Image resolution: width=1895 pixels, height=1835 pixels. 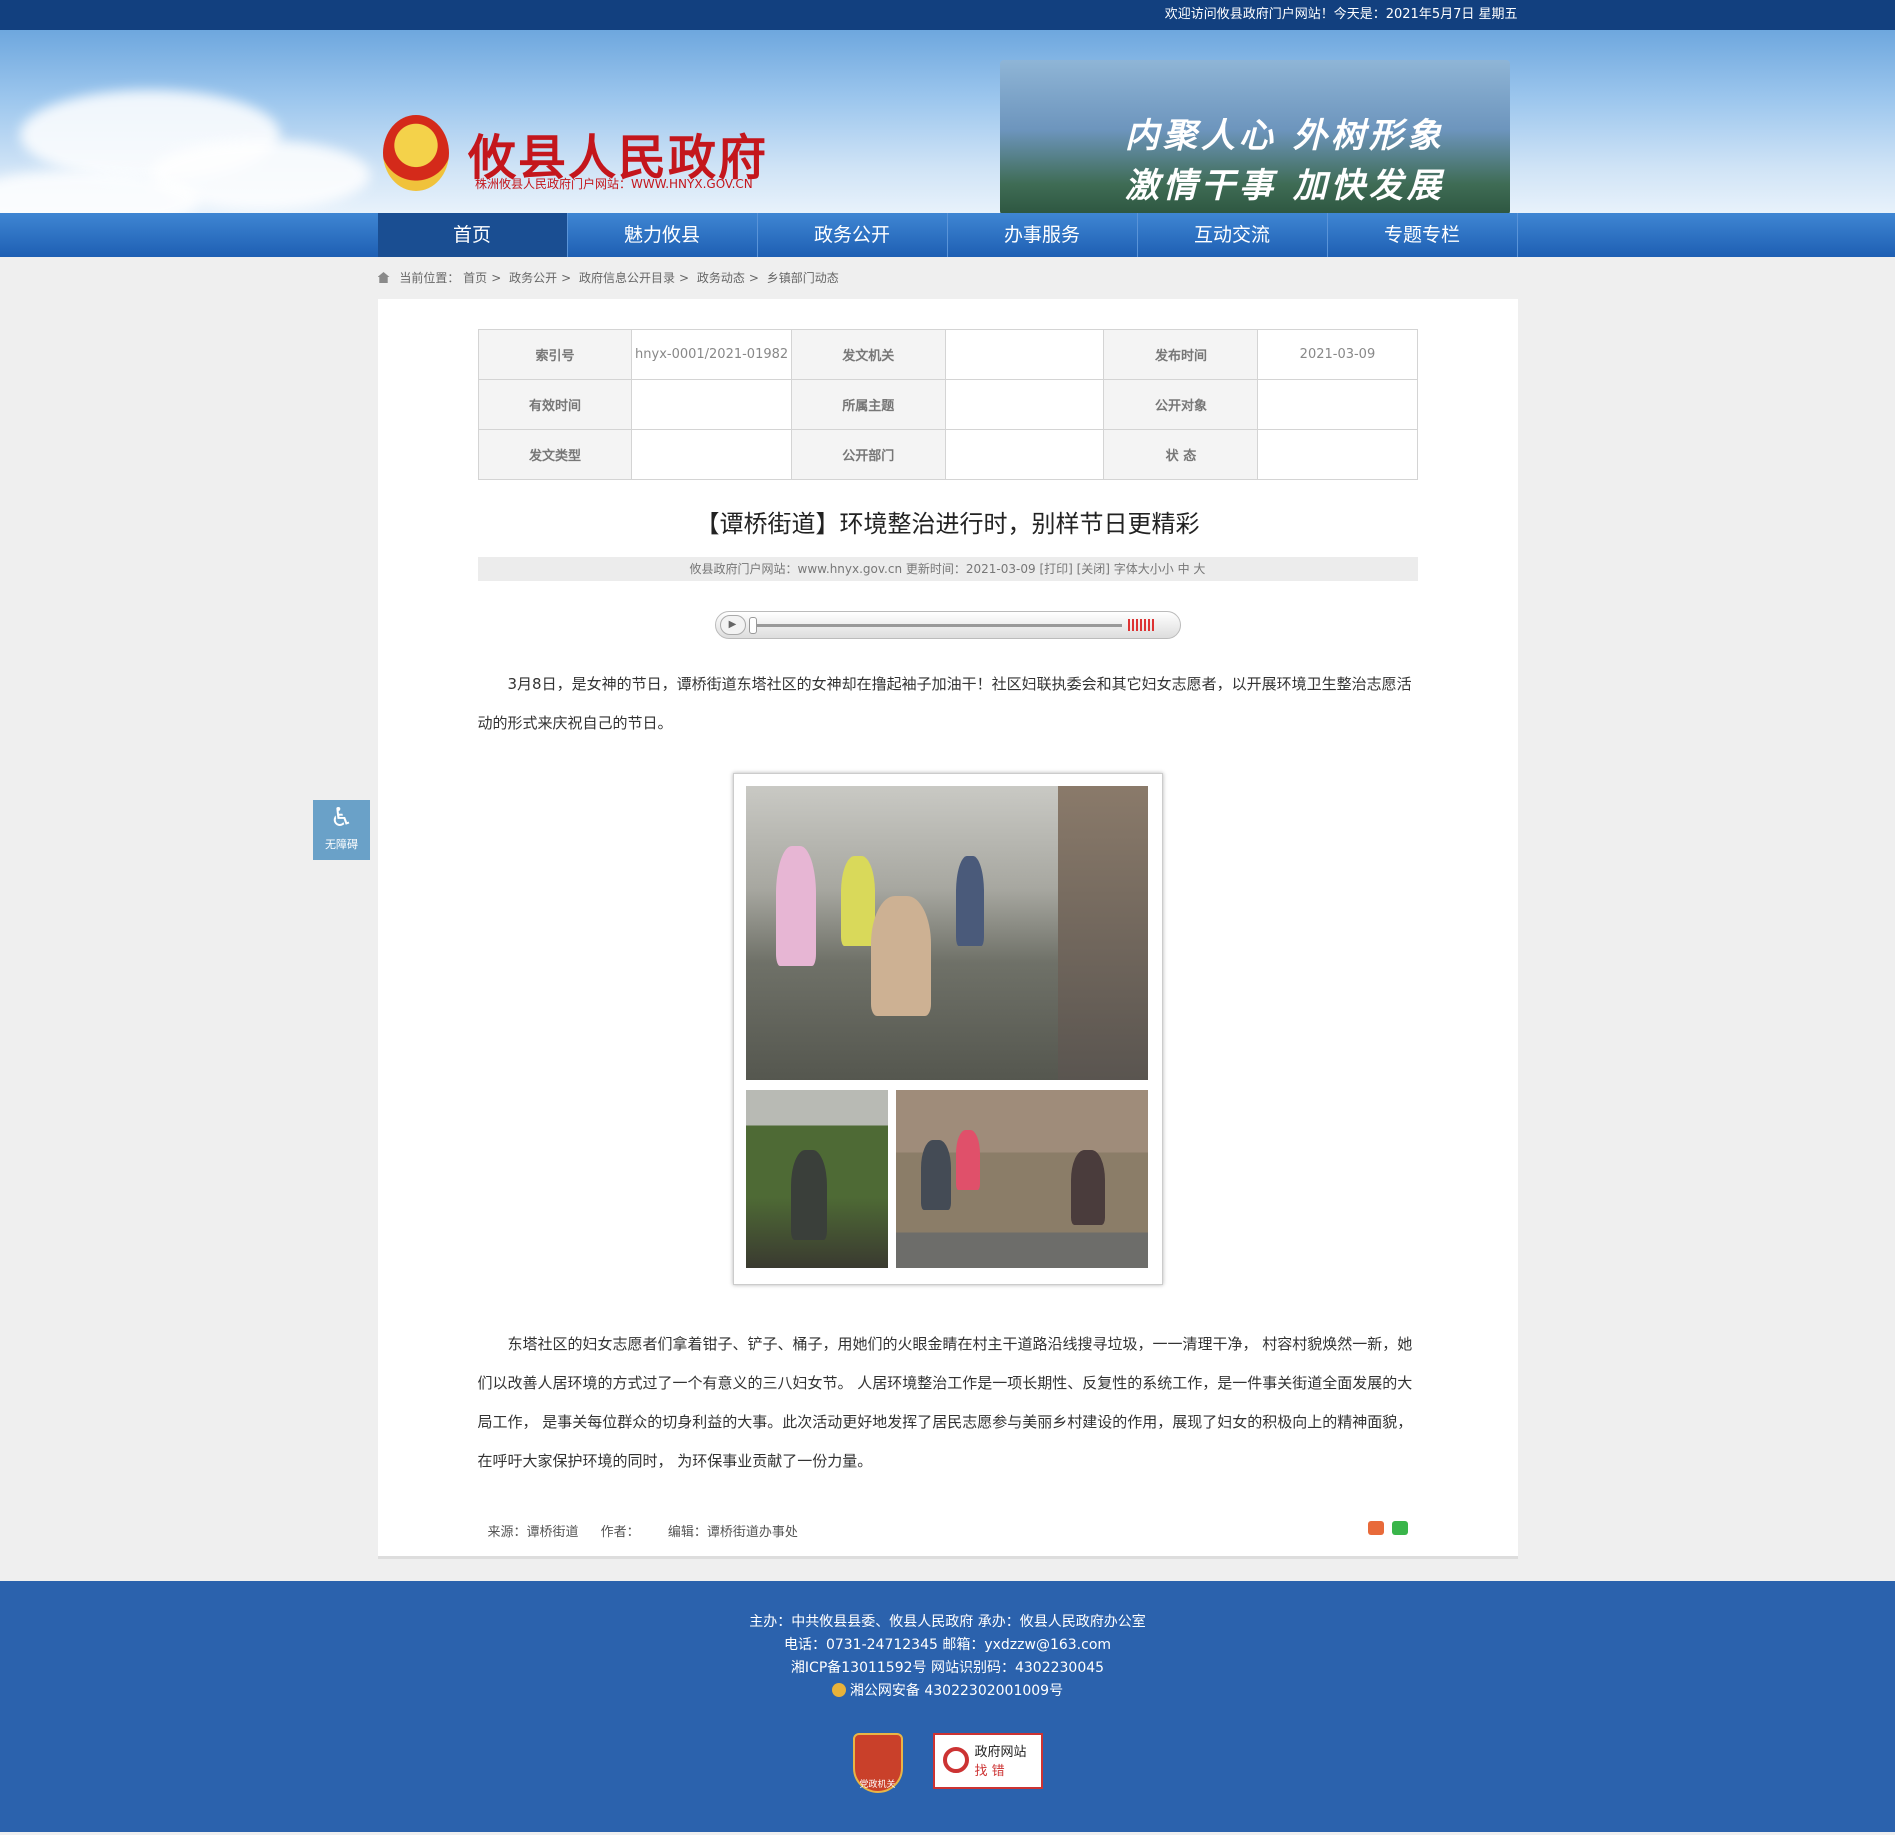 I want to click on article-author: 作者：, so click(x=620, y=1532).